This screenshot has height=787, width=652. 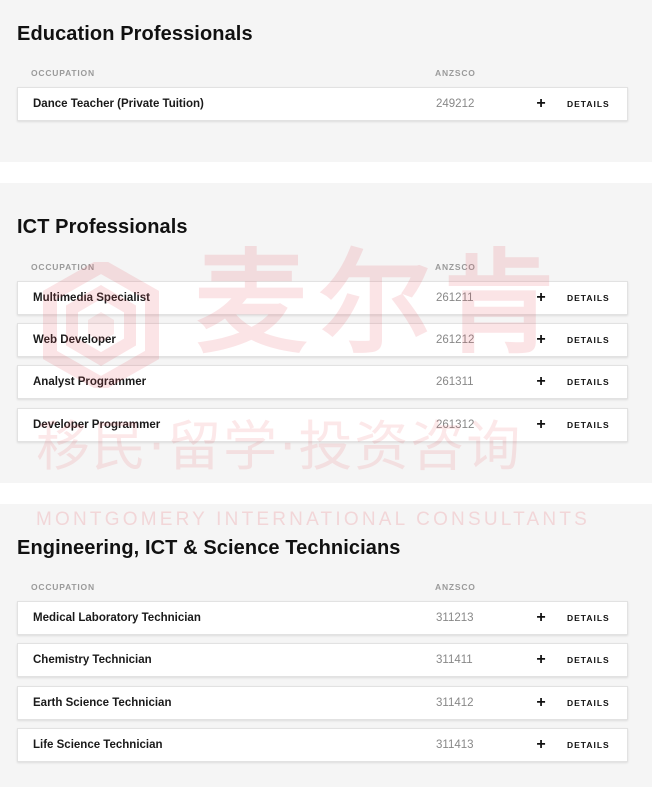 I want to click on section-title: Engineering, ICT & Science Technicians, so click(x=209, y=548).